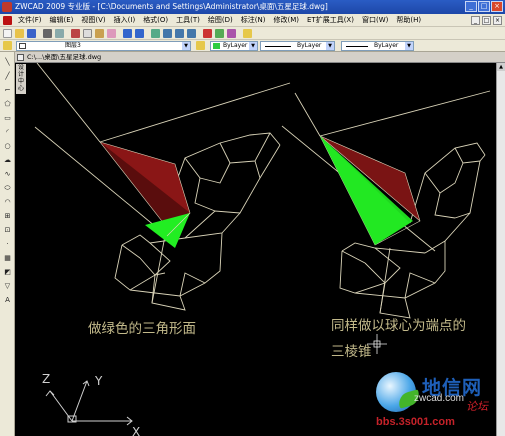  What do you see at coordinates (278, 46) in the screenshot?
I see `linetype-sample` at bounding box center [278, 46].